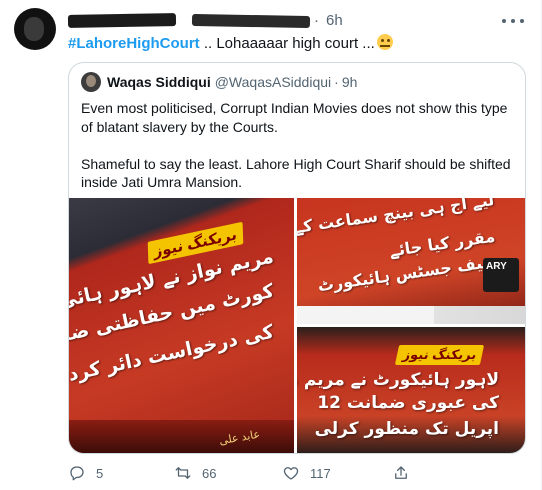 Image resolution: width=542 pixels, height=490 pixels. What do you see at coordinates (35, 29) in the screenshot?
I see `author-avatar` at bounding box center [35, 29].